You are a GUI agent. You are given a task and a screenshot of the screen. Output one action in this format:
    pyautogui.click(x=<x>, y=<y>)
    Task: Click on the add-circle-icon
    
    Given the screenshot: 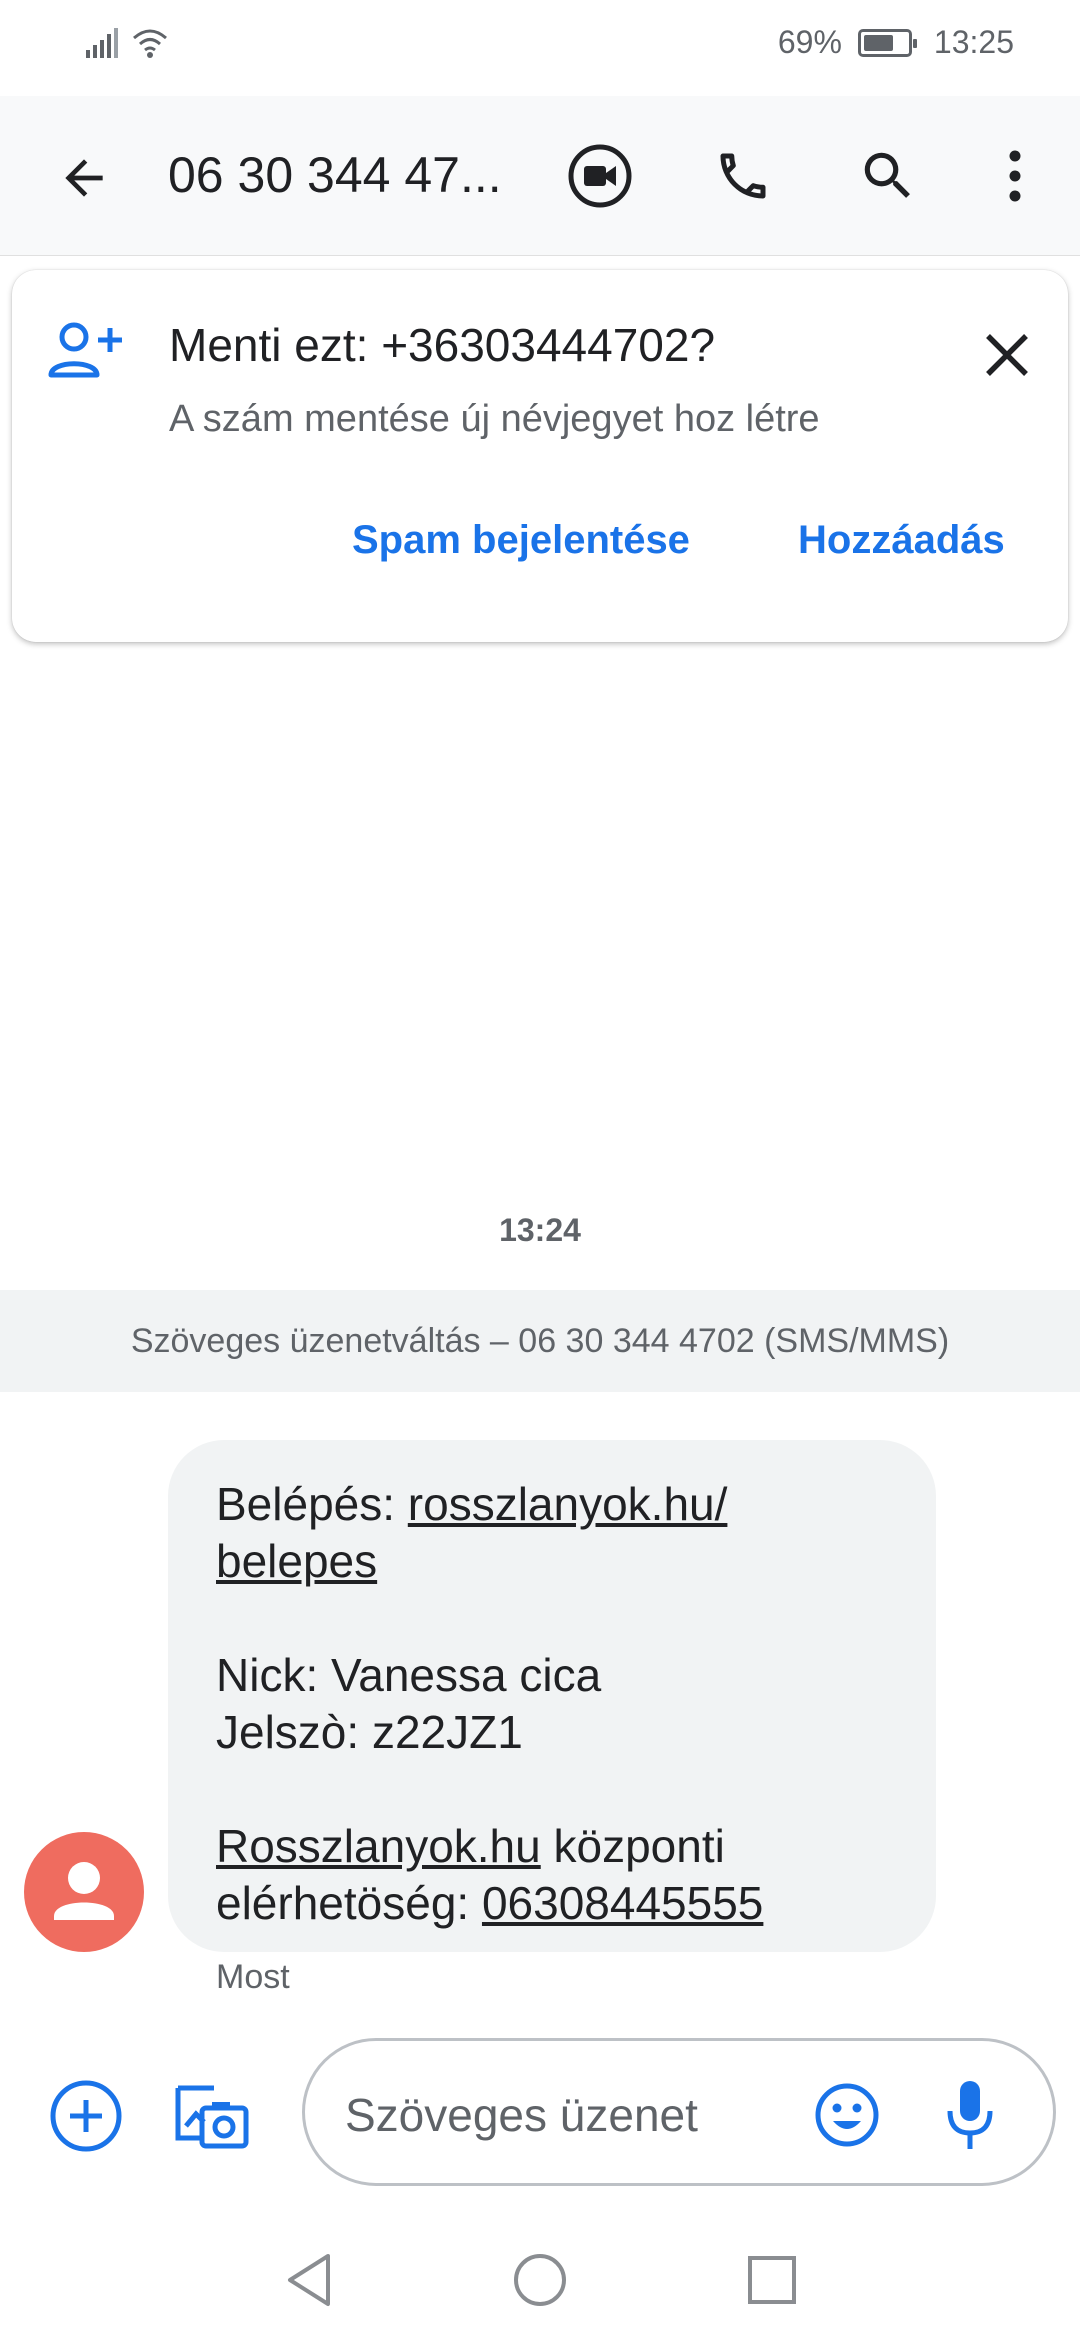 What is the action you would take?
    pyautogui.click(x=86, y=2116)
    